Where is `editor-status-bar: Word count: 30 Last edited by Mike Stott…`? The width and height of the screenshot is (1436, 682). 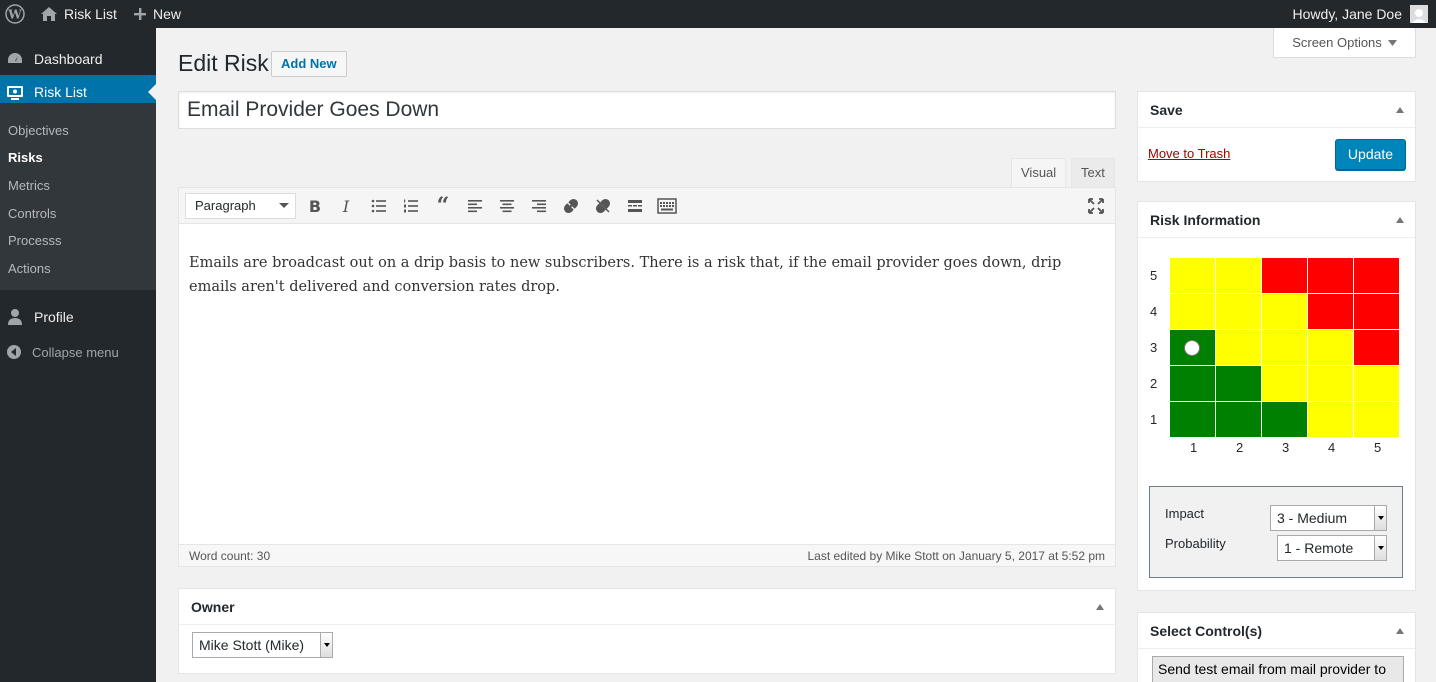 editor-status-bar: Word count: 30 Last edited by Mike Stott… is located at coordinates (647, 555).